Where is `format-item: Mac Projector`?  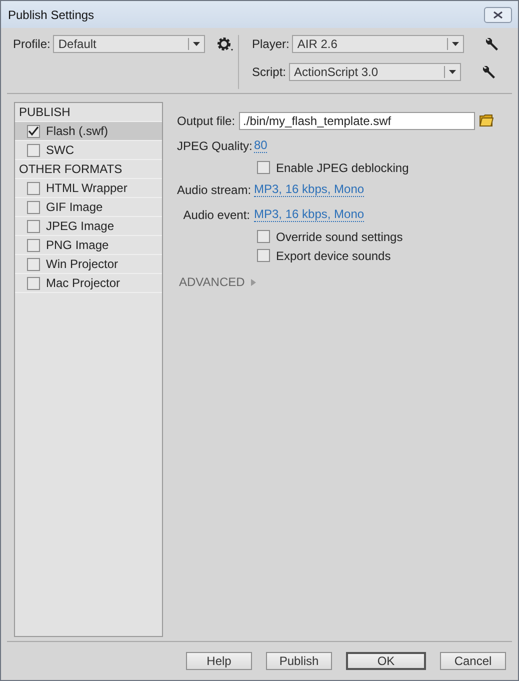 format-item: Mac Projector is located at coordinates (88, 283).